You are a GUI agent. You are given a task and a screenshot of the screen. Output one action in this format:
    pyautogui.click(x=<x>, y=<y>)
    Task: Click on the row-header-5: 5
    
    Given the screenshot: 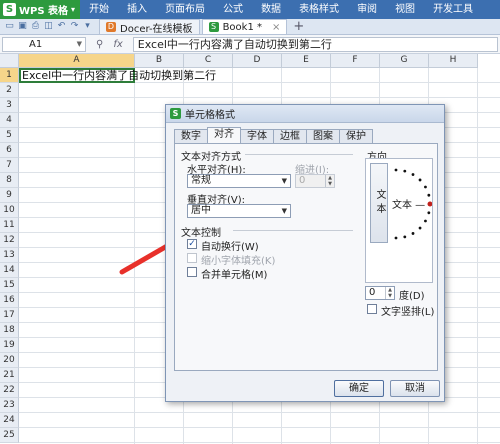 What is the action you would take?
    pyautogui.click(x=9, y=135)
    